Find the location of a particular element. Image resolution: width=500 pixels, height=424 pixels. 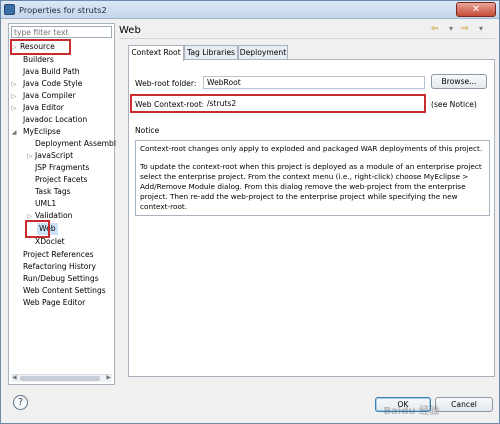

tree-item-javadoc-location: Javadoc Location is located at coordinates (55, 120).